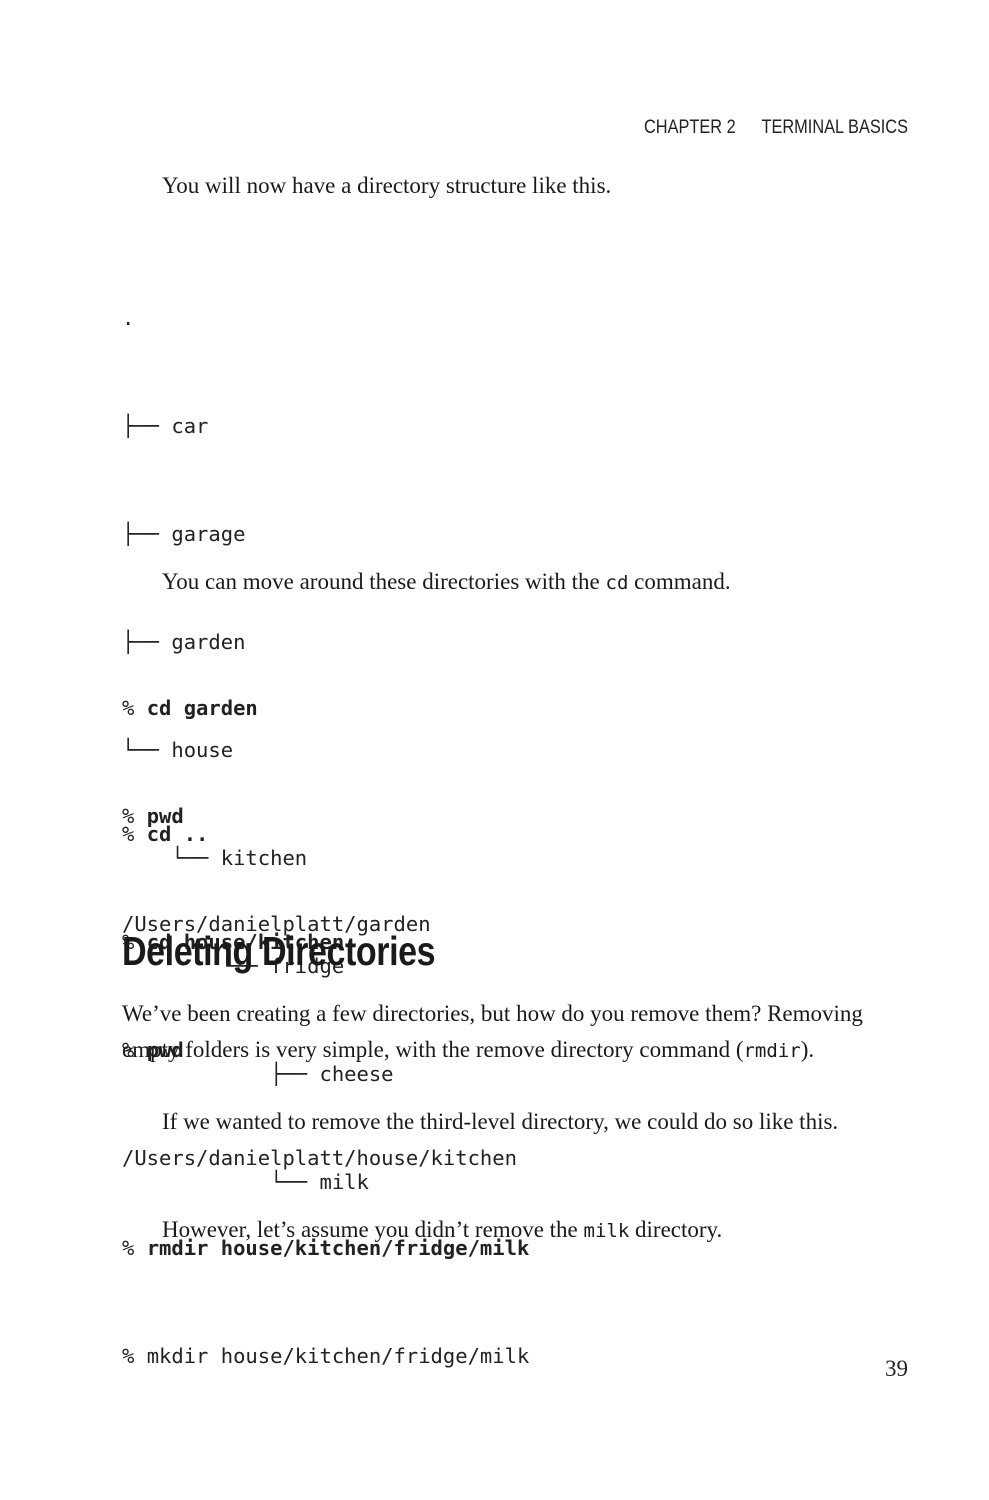 This screenshot has height=1500, width=989. Describe the element at coordinates (279, 951) in the screenshot. I see `section-heading: Deleting Directories` at that location.